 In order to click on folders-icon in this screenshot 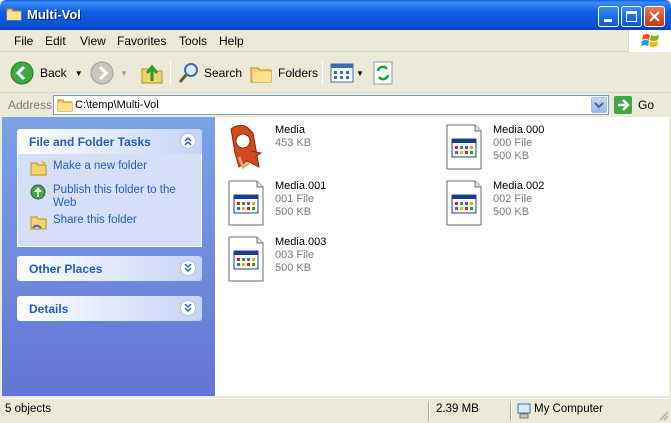, I will do `click(261, 75)`.